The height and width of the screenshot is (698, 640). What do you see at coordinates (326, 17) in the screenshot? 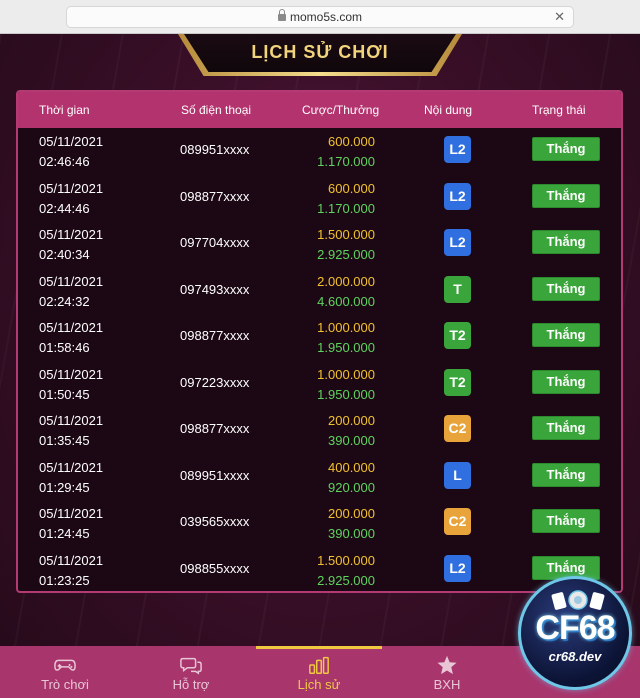
I see `url-text: momo5s.com` at bounding box center [326, 17].